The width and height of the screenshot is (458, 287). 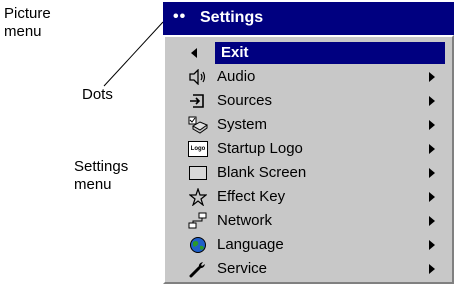 I want to click on menu-item-network: Network, so click(x=312, y=221).